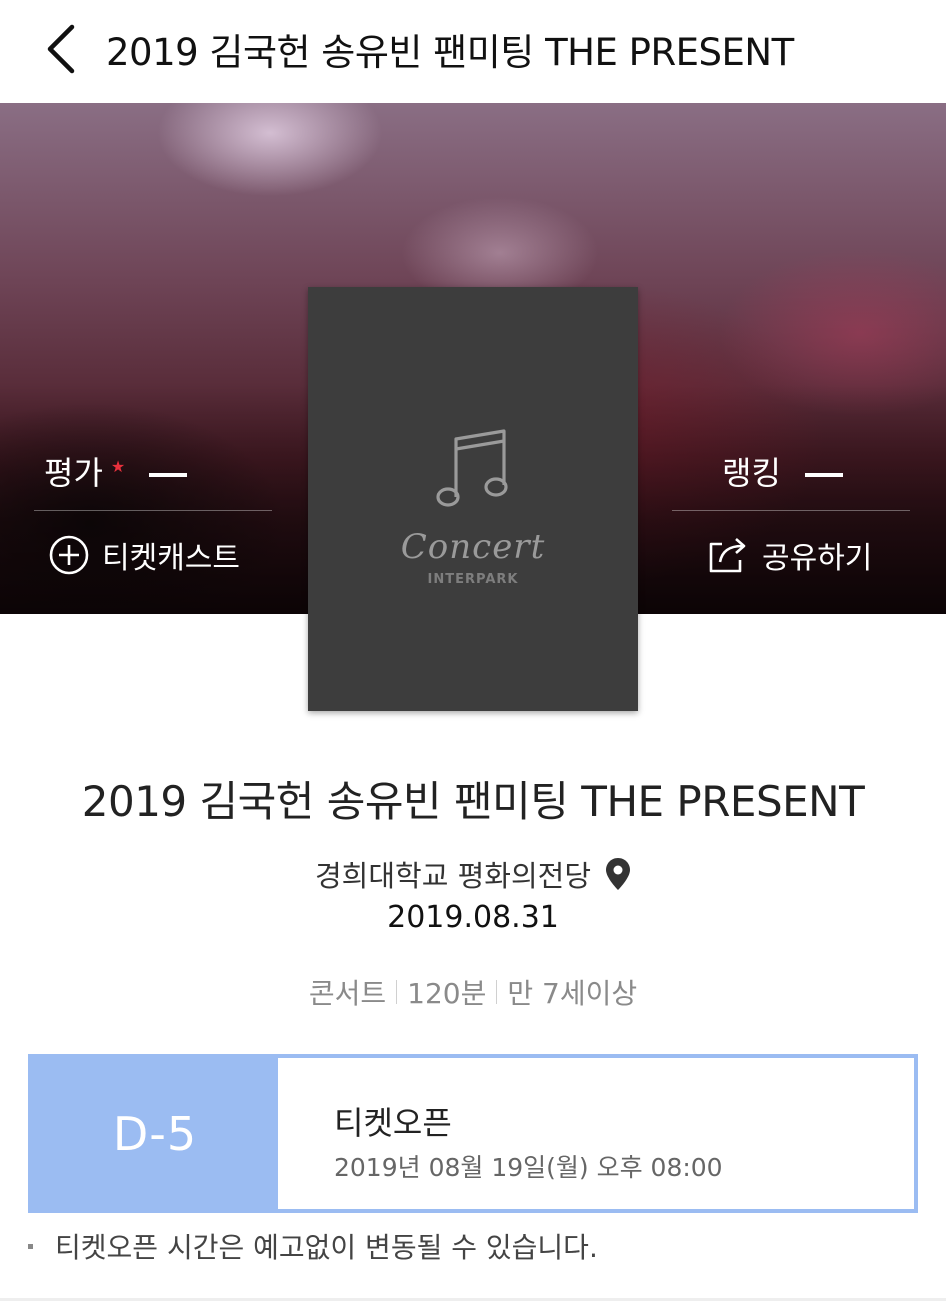  Describe the element at coordinates (155, 1133) in the screenshot. I see `dday-badge: D-5` at that location.